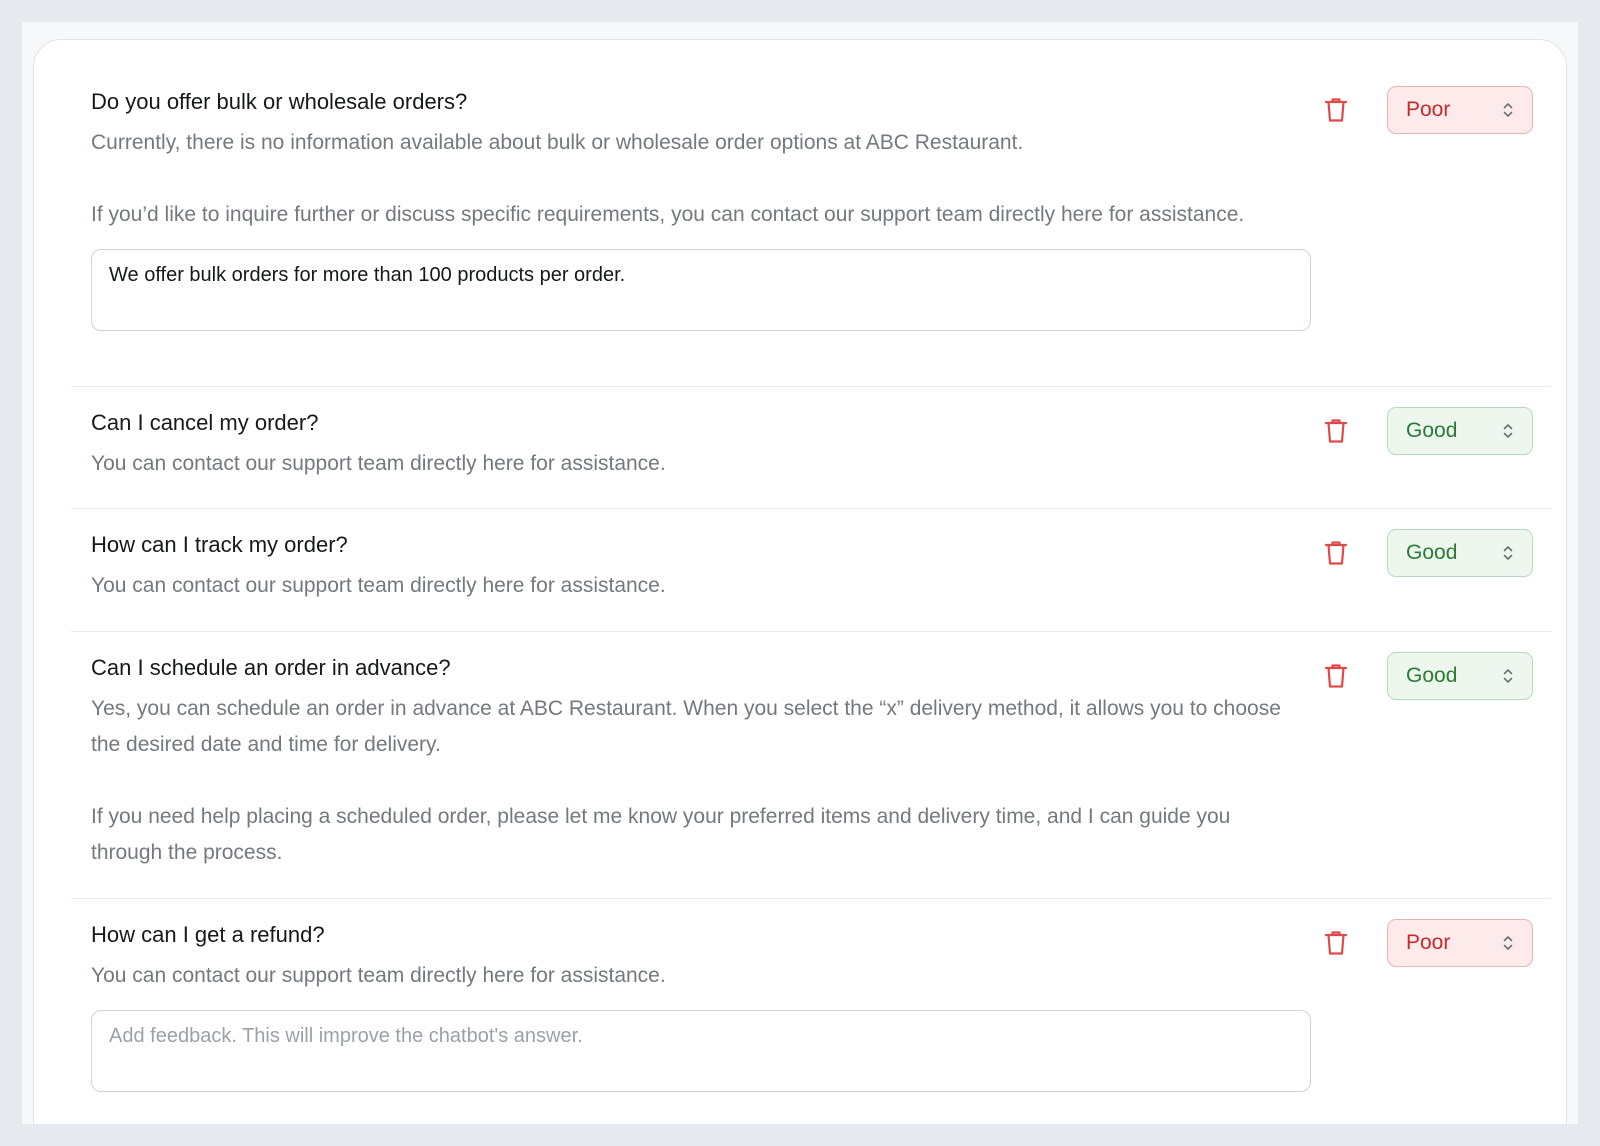 This screenshot has height=1146, width=1600. I want to click on question-text: Do you offer bulk or wholesale orders?, so click(279, 101).